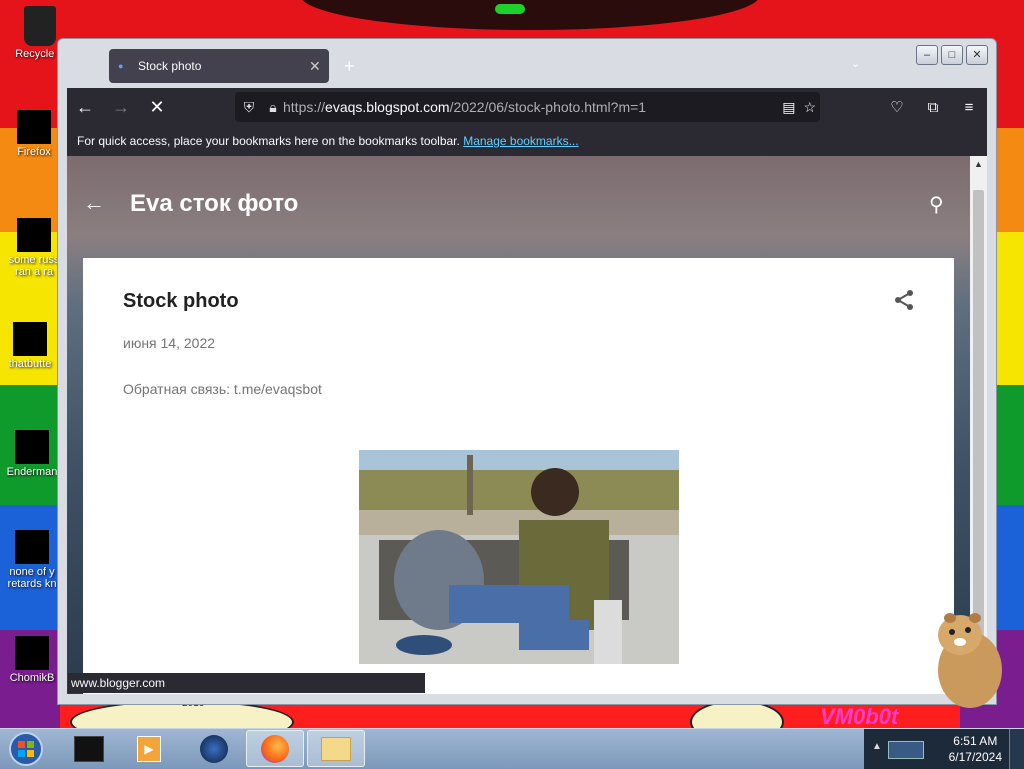 Image resolution: width=1024 pixels, height=769 pixels. Describe the element at coordinates (26, 749) in the screenshot. I see `start-button` at that location.